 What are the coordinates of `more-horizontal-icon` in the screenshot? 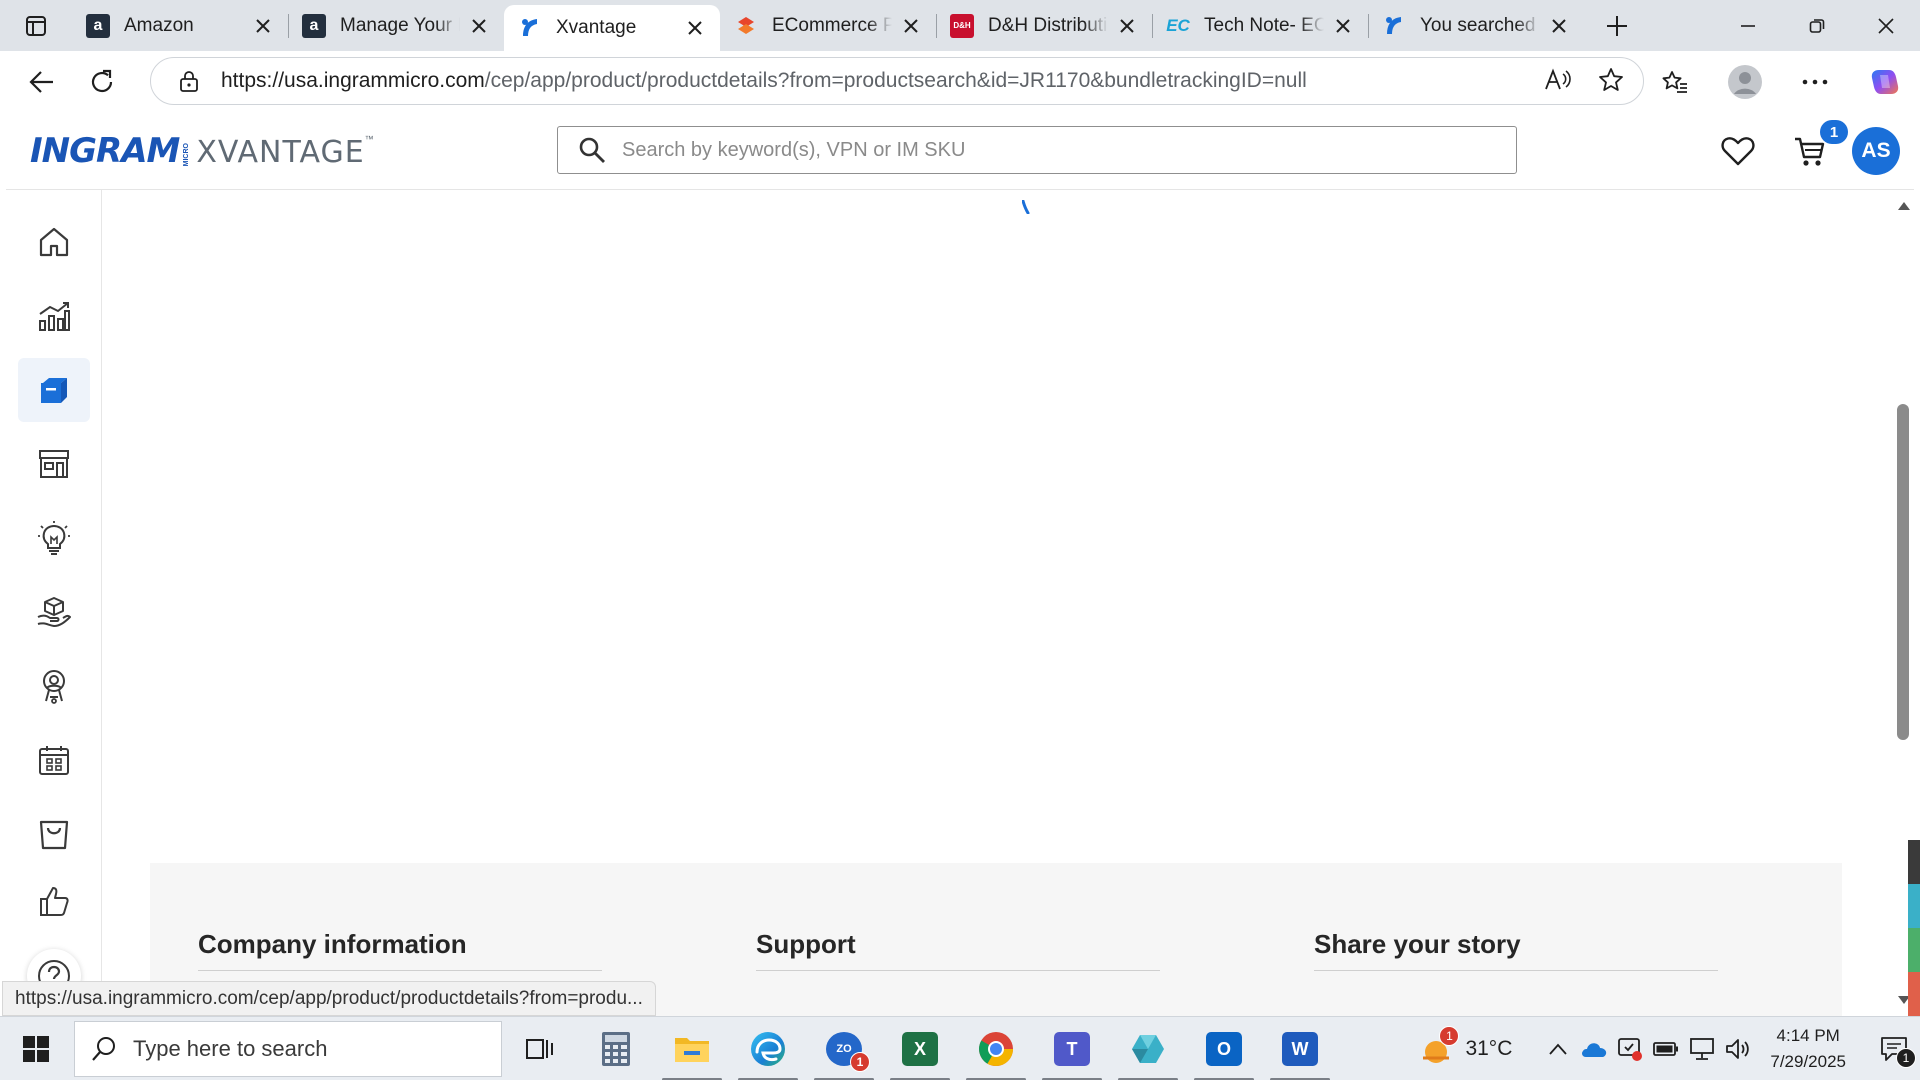 It's located at (1815, 81).